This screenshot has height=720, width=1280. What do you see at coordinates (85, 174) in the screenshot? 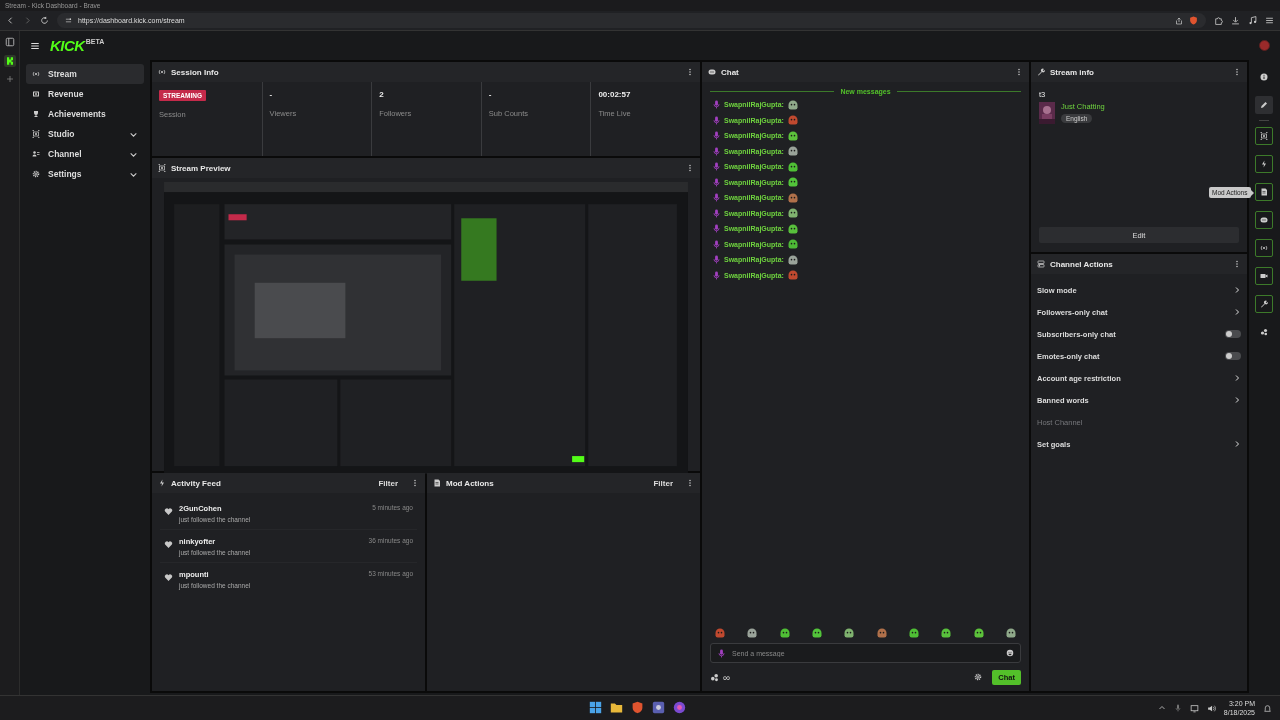
I see `nav-item: Settings` at bounding box center [85, 174].